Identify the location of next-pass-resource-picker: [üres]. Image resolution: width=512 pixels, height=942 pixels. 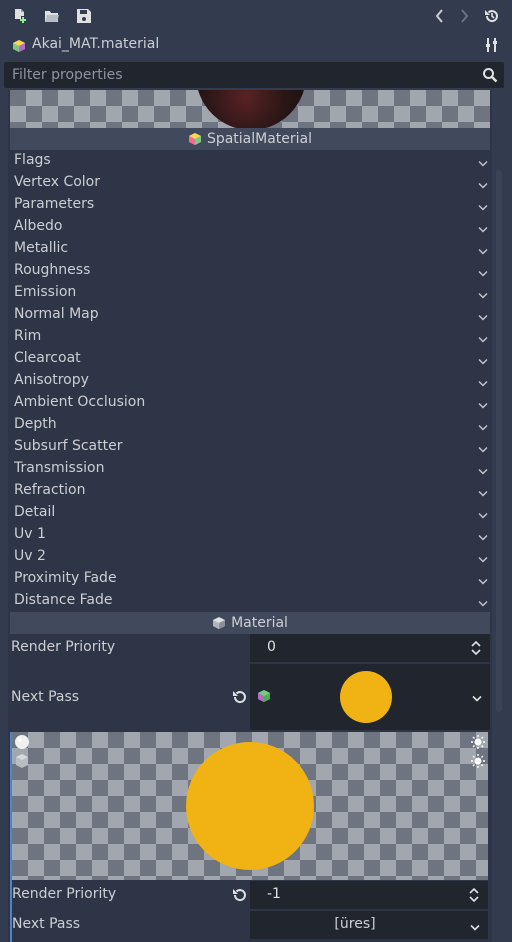
(369, 925).